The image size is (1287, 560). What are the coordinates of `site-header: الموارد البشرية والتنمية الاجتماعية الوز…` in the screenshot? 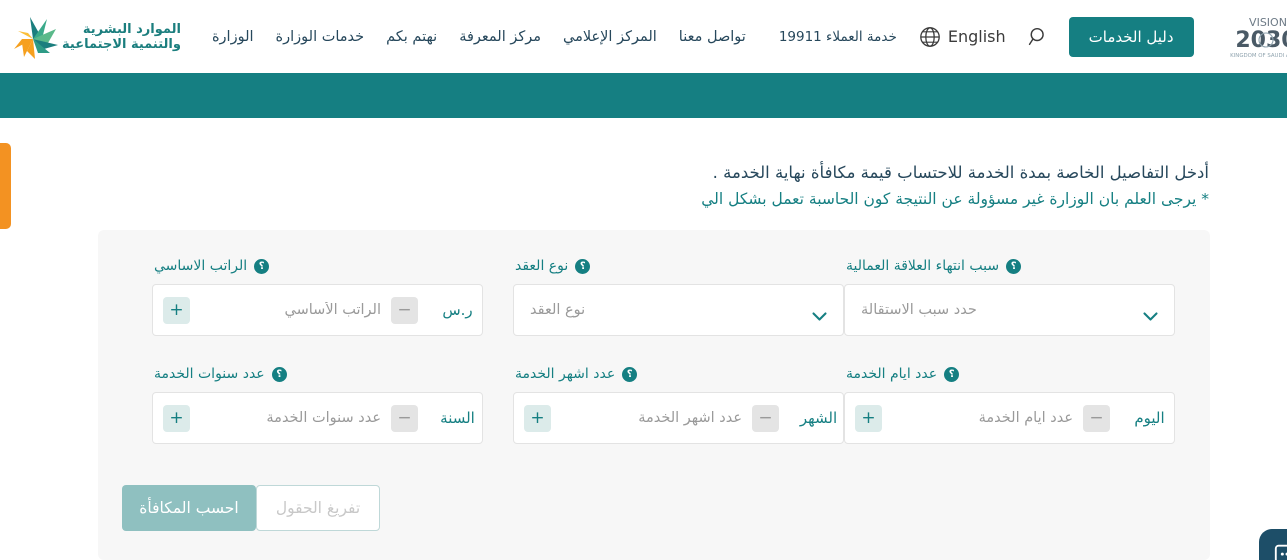 It's located at (643, 36).